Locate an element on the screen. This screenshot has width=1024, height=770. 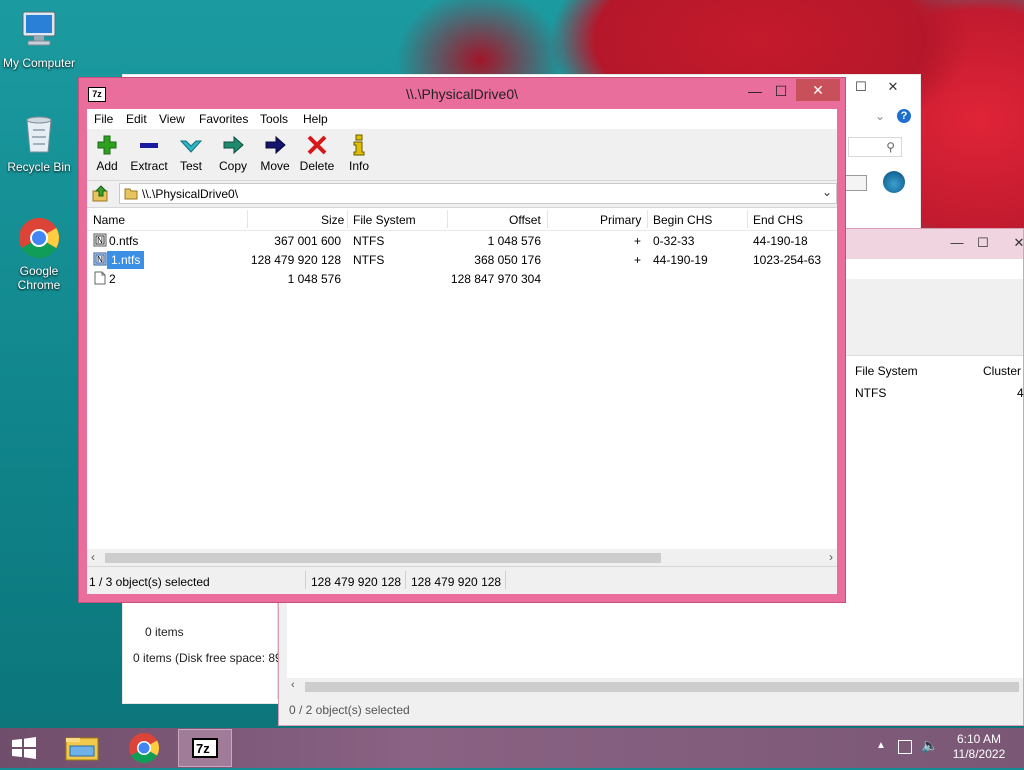
items-count: 0 items is located at coordinates (164, 632).